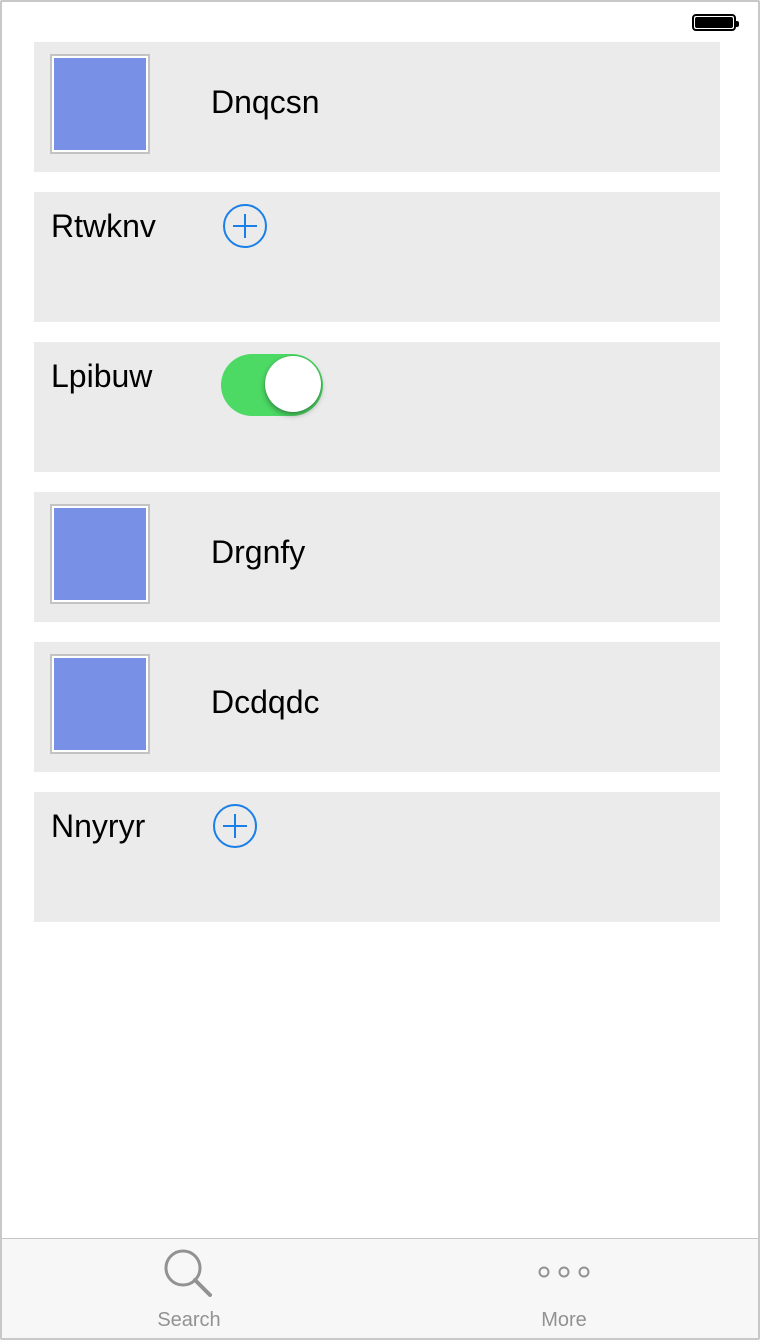 The image size is (760, 1340). I want to click on more-icon, so click(564, 1272).